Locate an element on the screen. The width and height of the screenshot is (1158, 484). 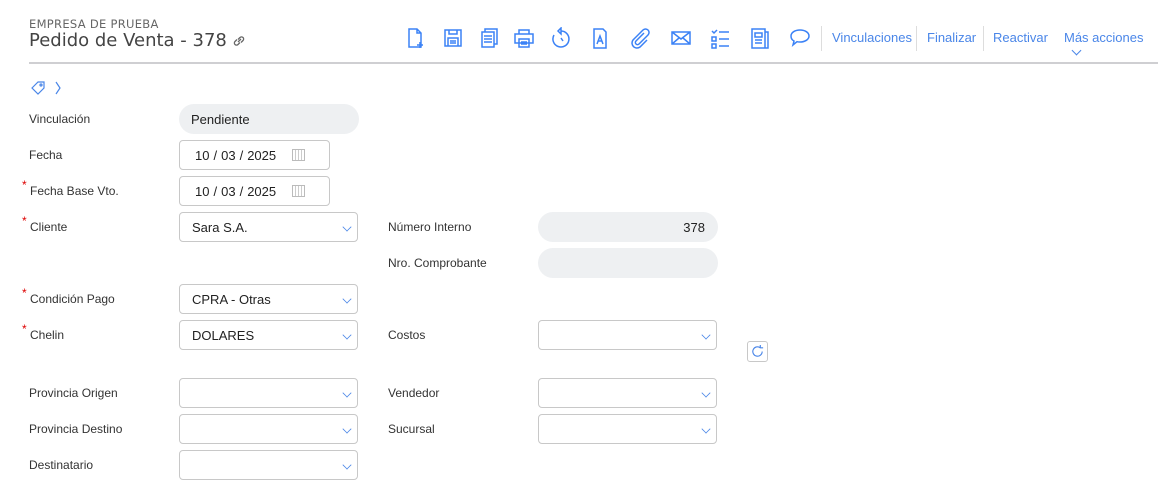
document-a-icon is located at coordinates (600, 38).